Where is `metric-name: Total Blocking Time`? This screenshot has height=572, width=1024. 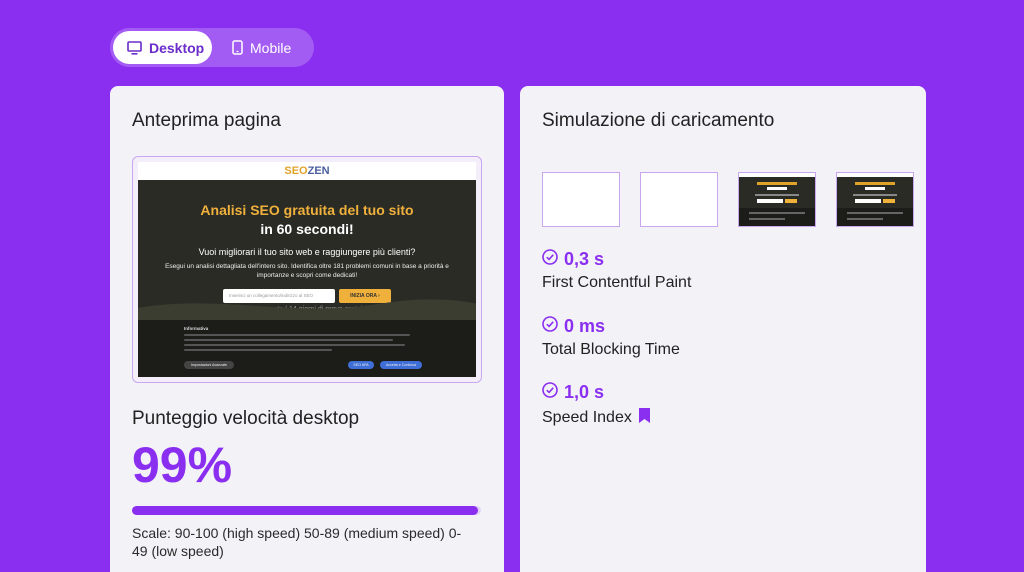
metric-name: Total Blocking Time is located at coordinates (611, 349).